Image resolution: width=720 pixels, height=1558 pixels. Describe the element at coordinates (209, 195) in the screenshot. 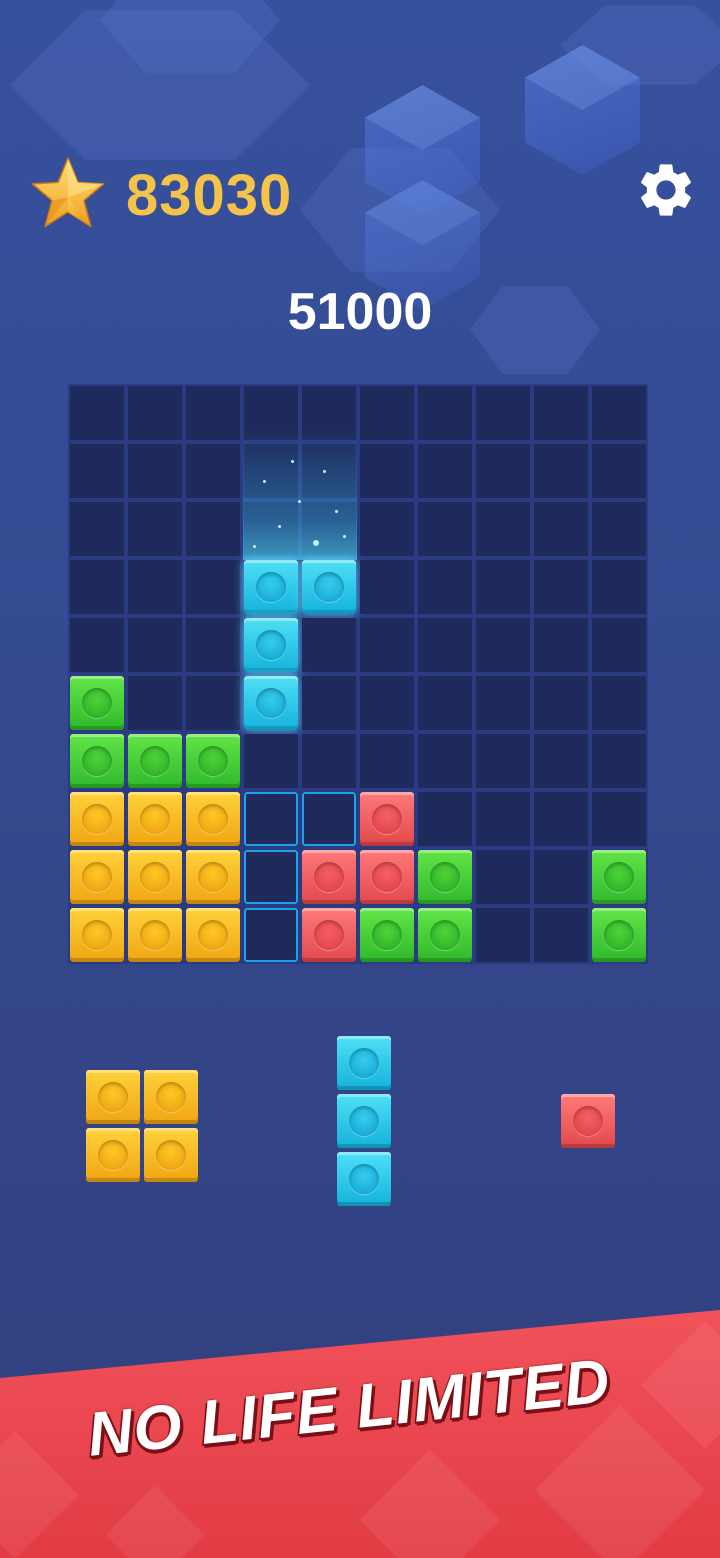

I see `coin-counter: 83030` at that location.